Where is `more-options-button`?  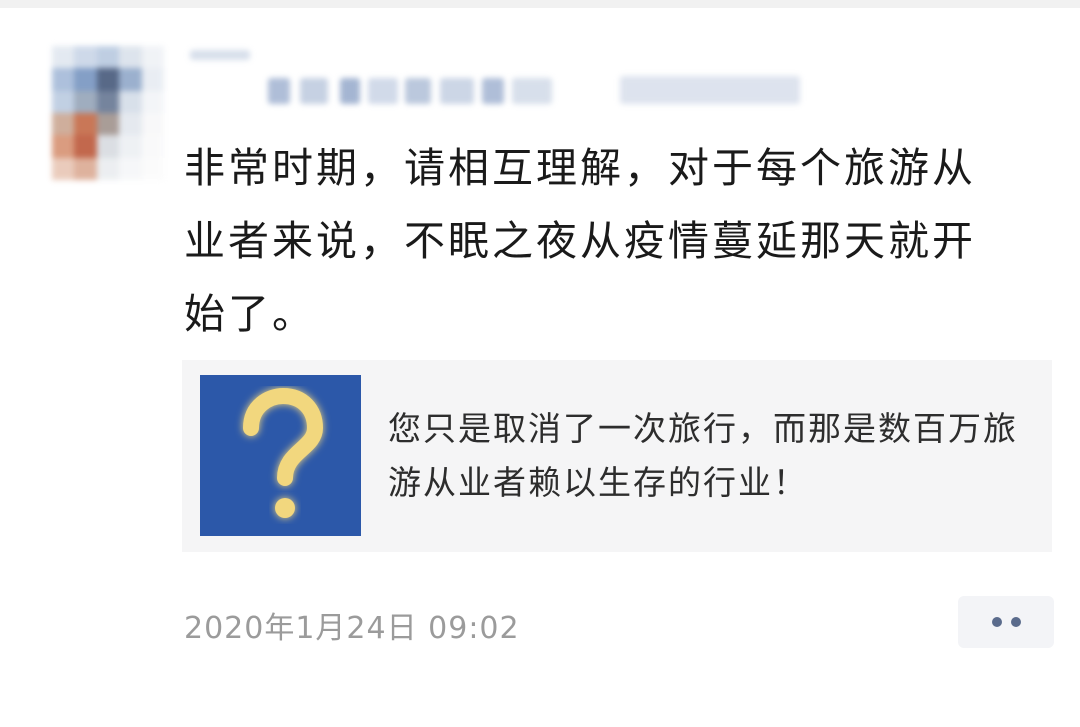
more-options-button is located at coordinates (1006, 622).